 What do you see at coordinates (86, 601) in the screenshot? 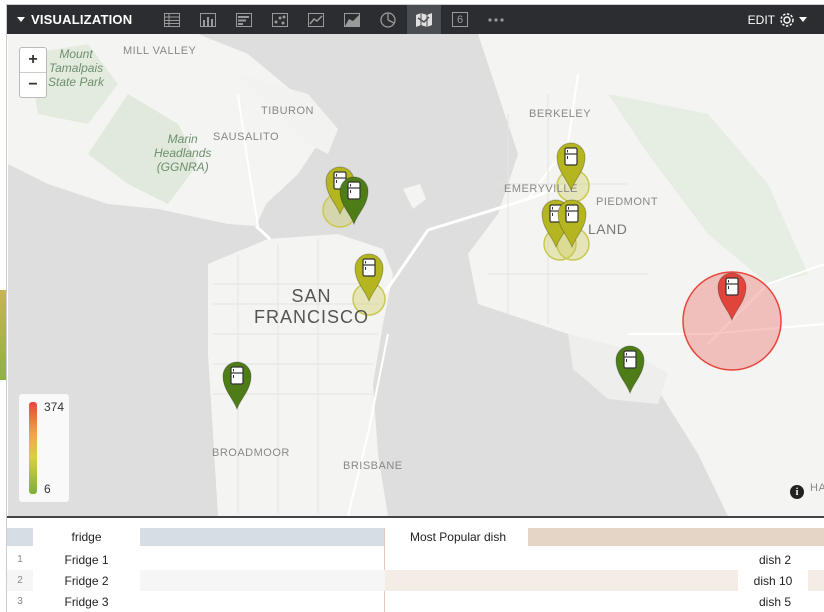
I see `fridge-cell: Fridge 3` at bounding box center [86, 601].